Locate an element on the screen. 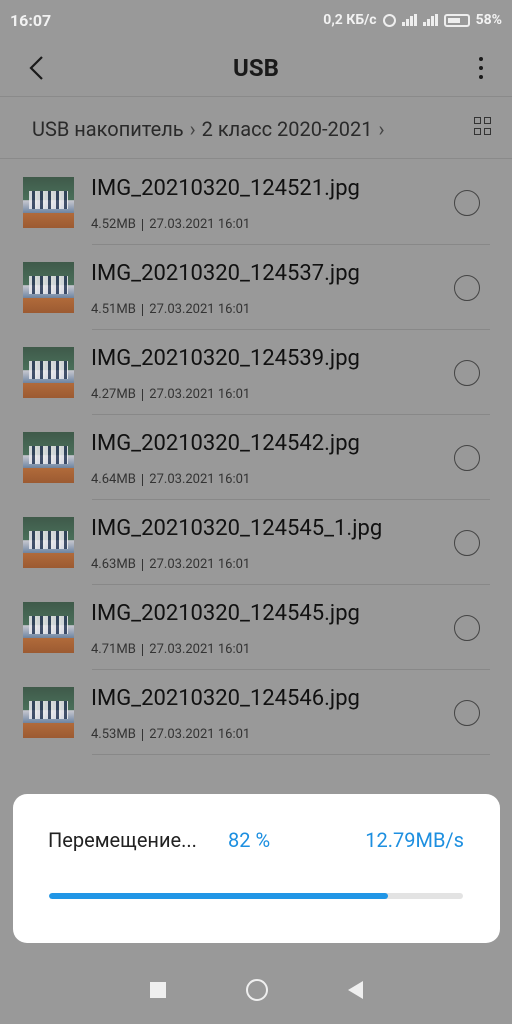  home-circle-icon is located at coordinates (256, 989).